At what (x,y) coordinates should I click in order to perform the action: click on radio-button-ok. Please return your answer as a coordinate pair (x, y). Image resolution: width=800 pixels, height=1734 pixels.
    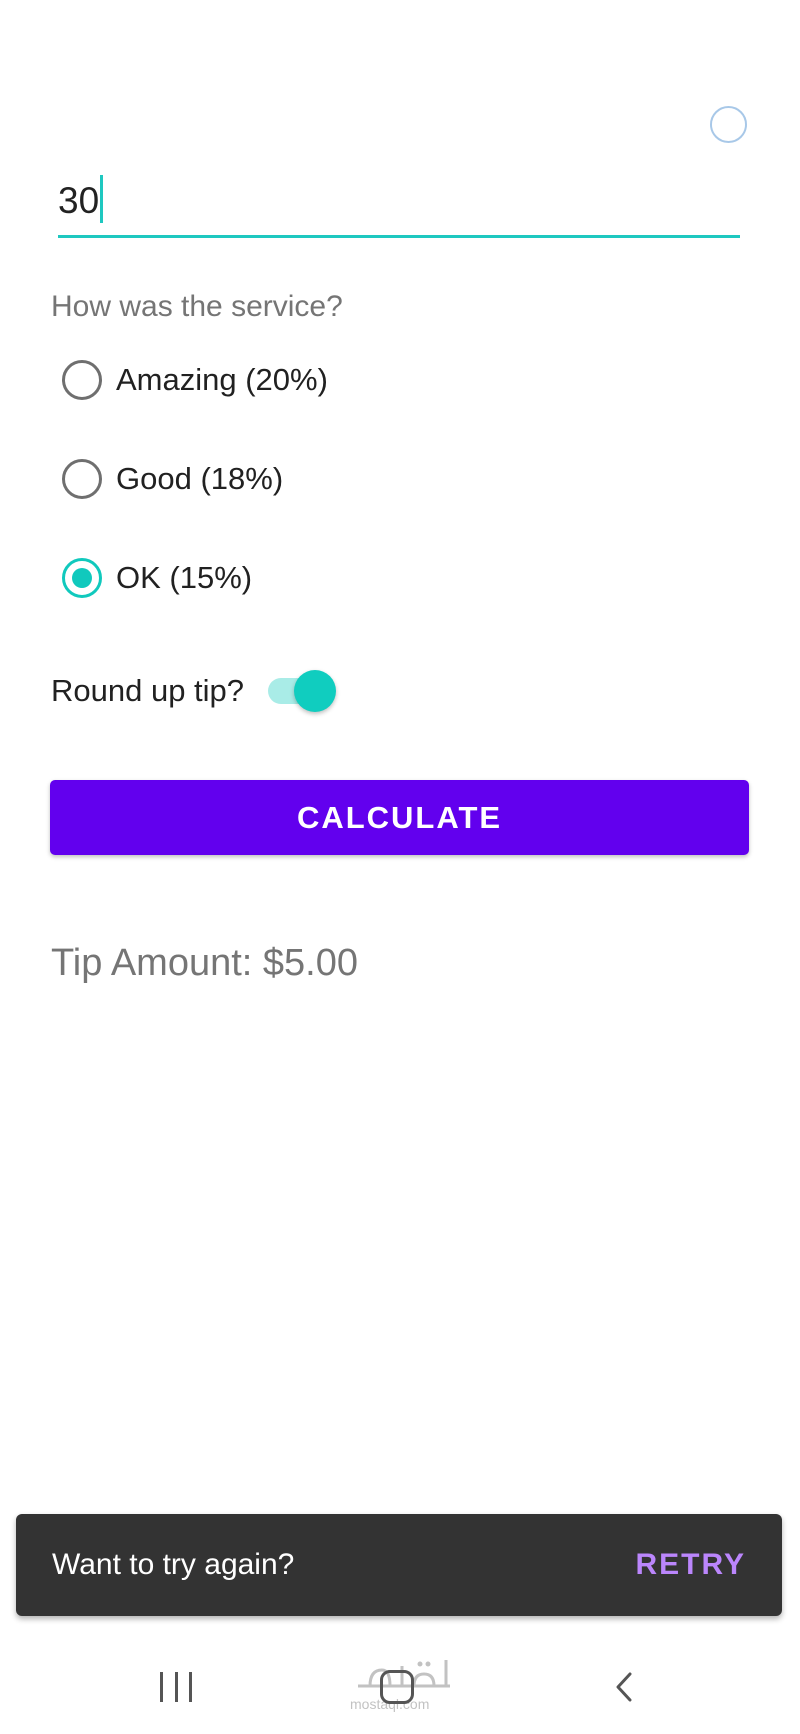
    Looking at the image, I should click on (82, 578).